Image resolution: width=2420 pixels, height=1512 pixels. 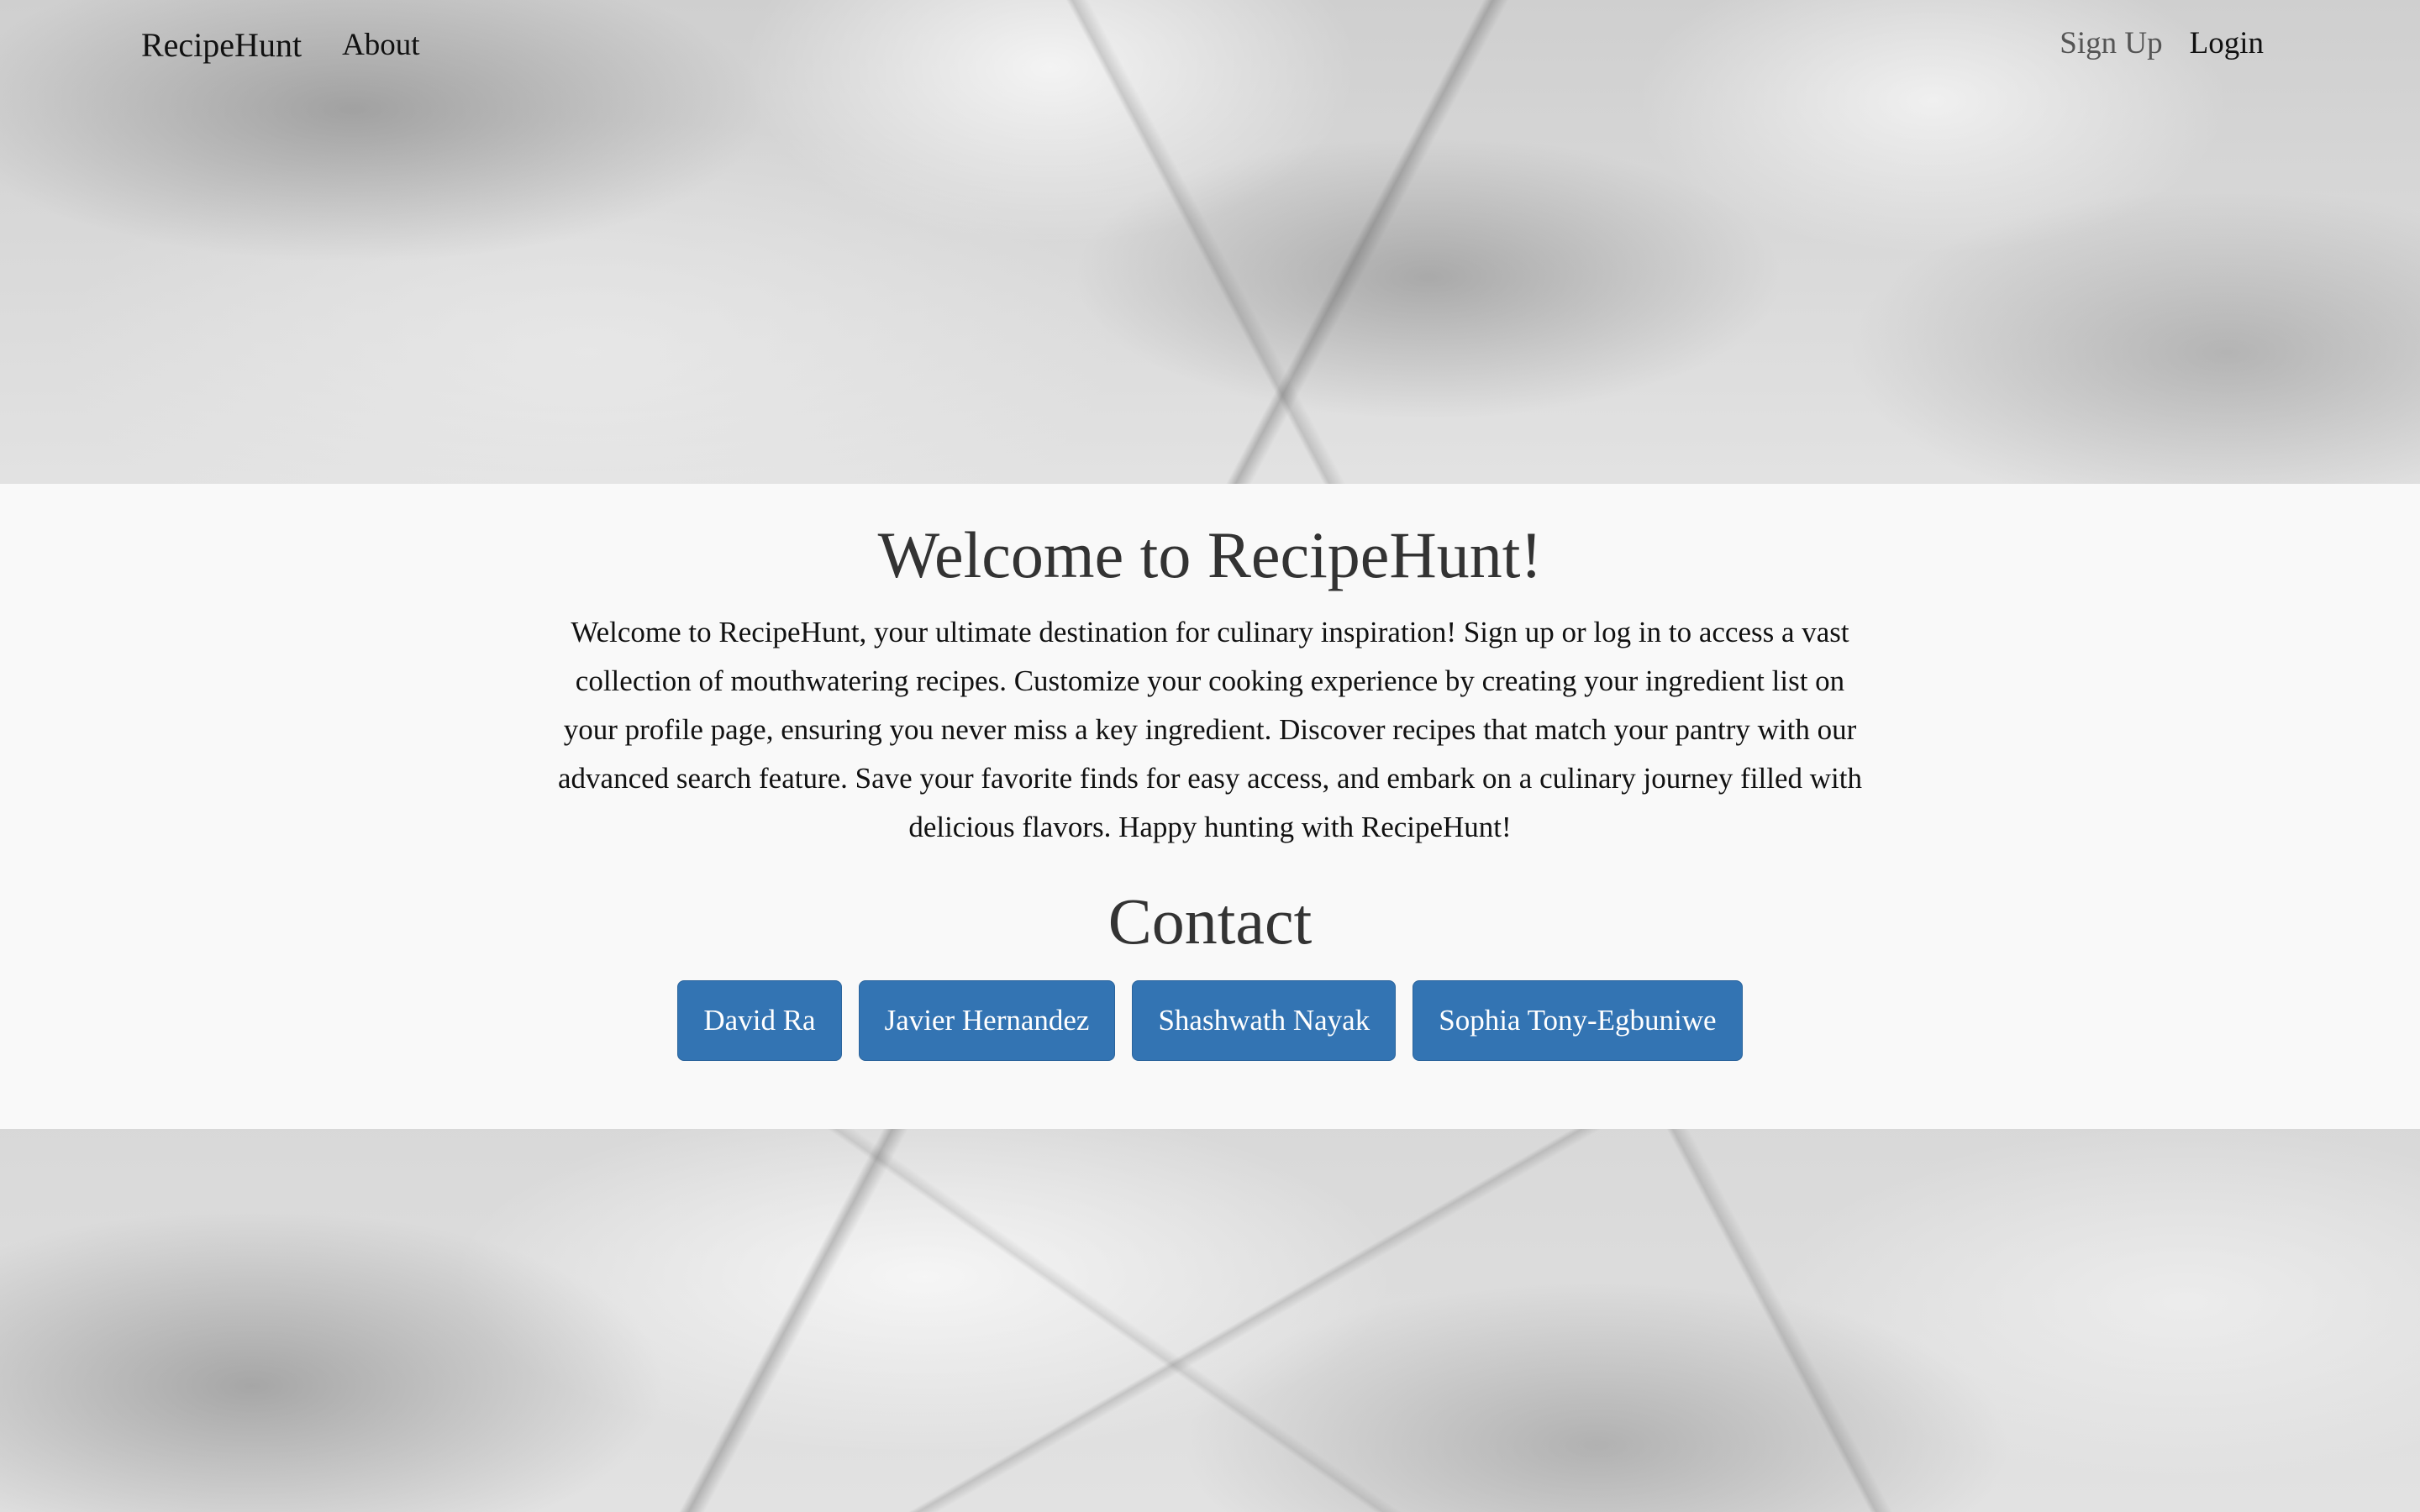 What do you see at coordinates (1578, 1020) in the screenshot?
I see `contact-button-sophia-tony-egbuniwe: Sophia Tony-Egbuniwe` at bounding box center [1578, 1020].